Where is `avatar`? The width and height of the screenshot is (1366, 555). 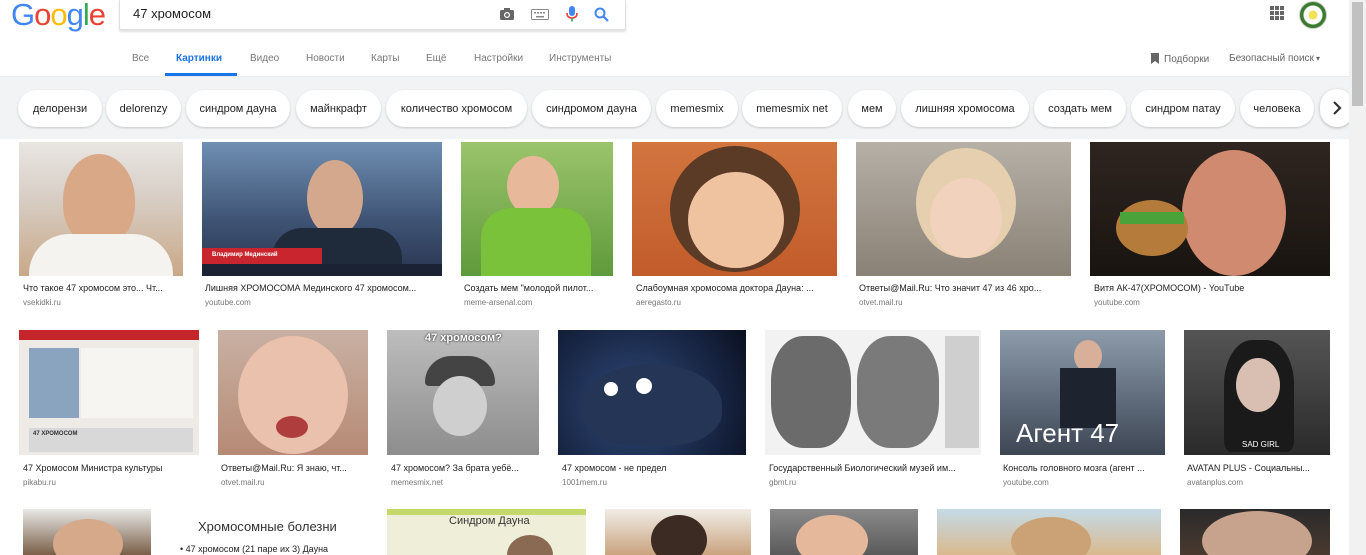 avatar is located at coordinates (1313, 15).